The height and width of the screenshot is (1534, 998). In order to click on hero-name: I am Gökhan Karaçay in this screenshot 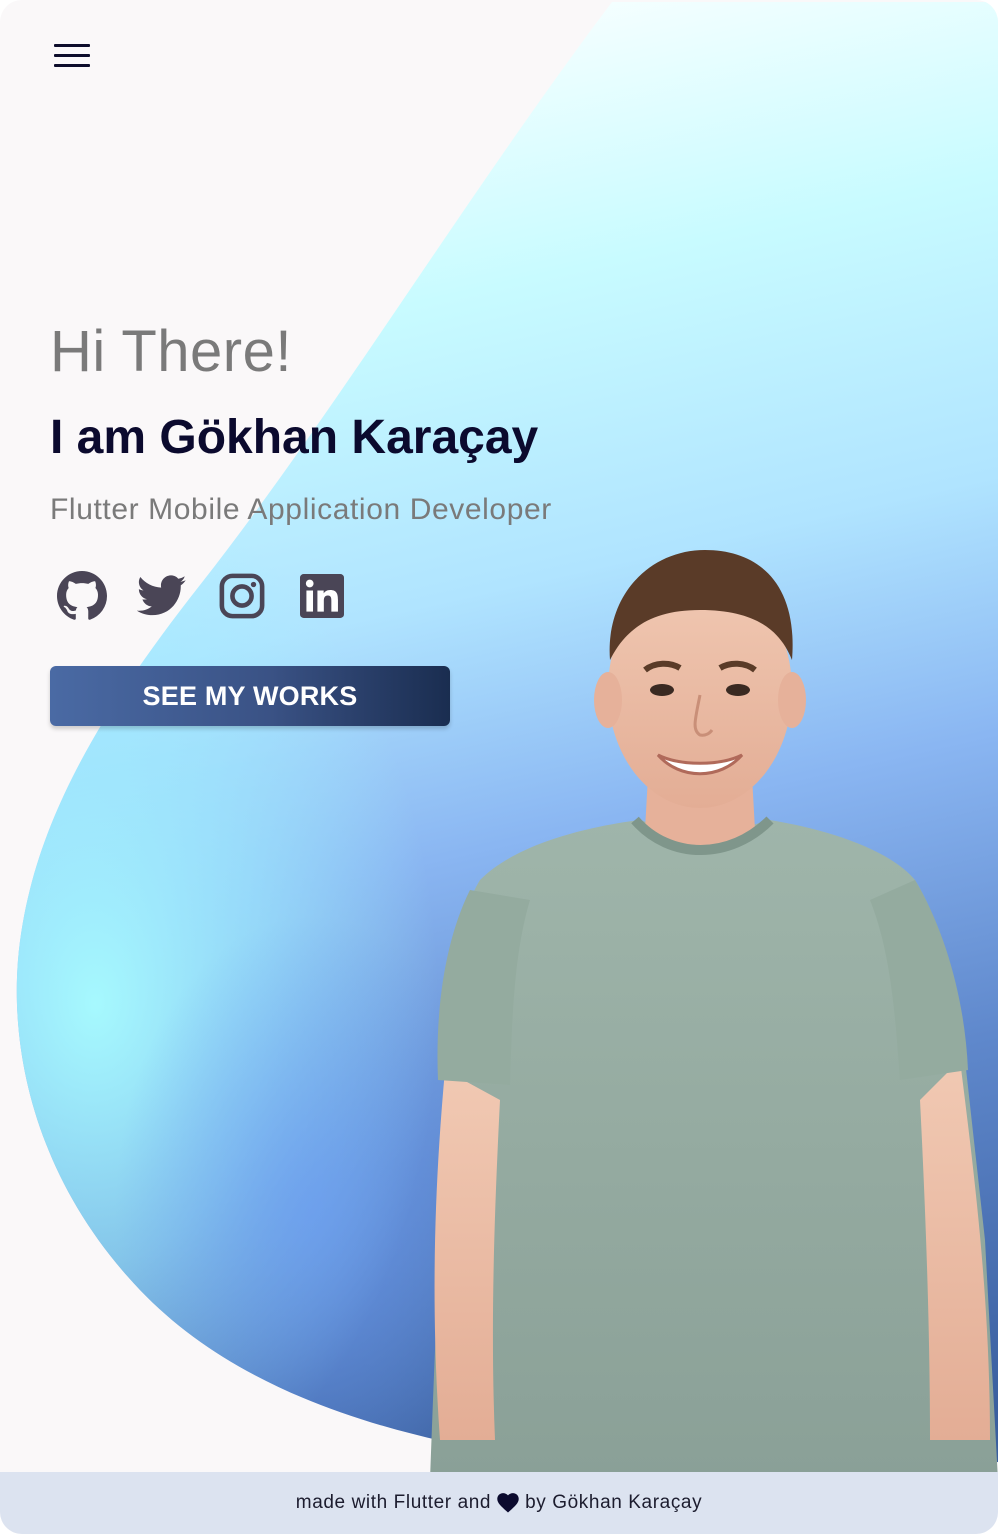, I will do `click(294, 437)`.